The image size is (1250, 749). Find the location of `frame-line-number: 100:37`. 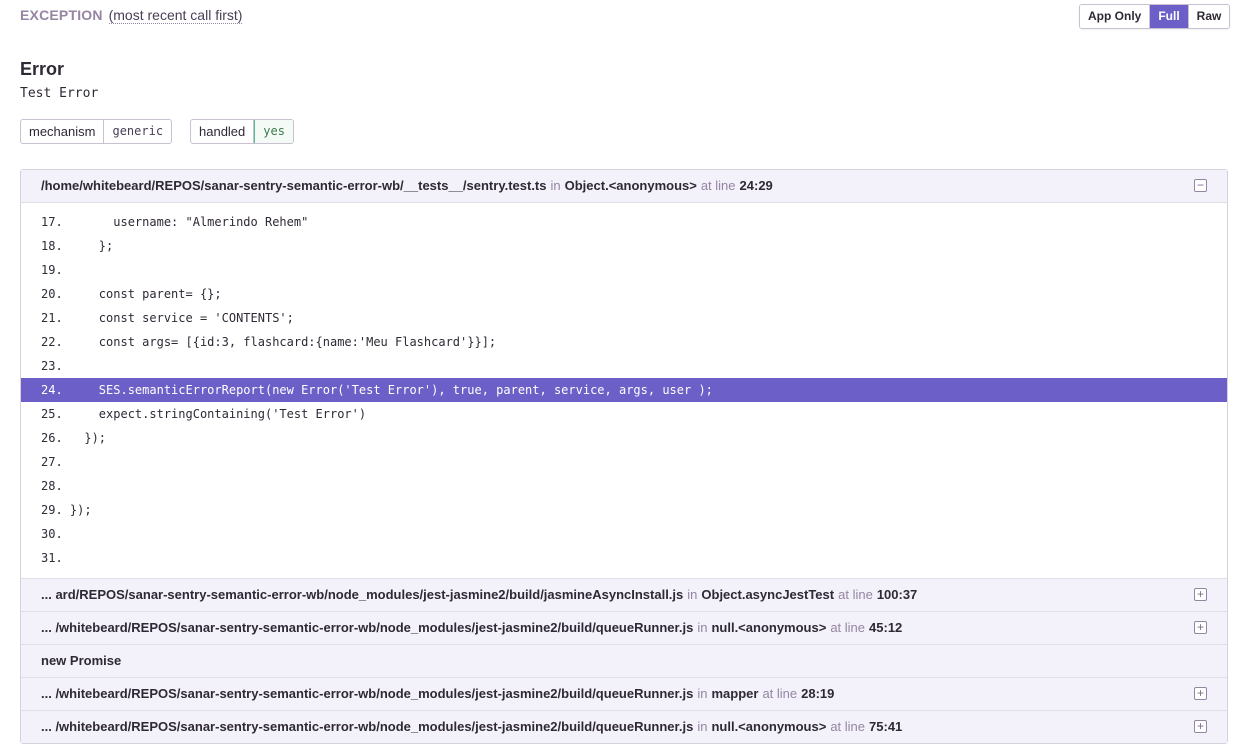

frame-line-number: 100:37 is located at coordinates (897, 594).